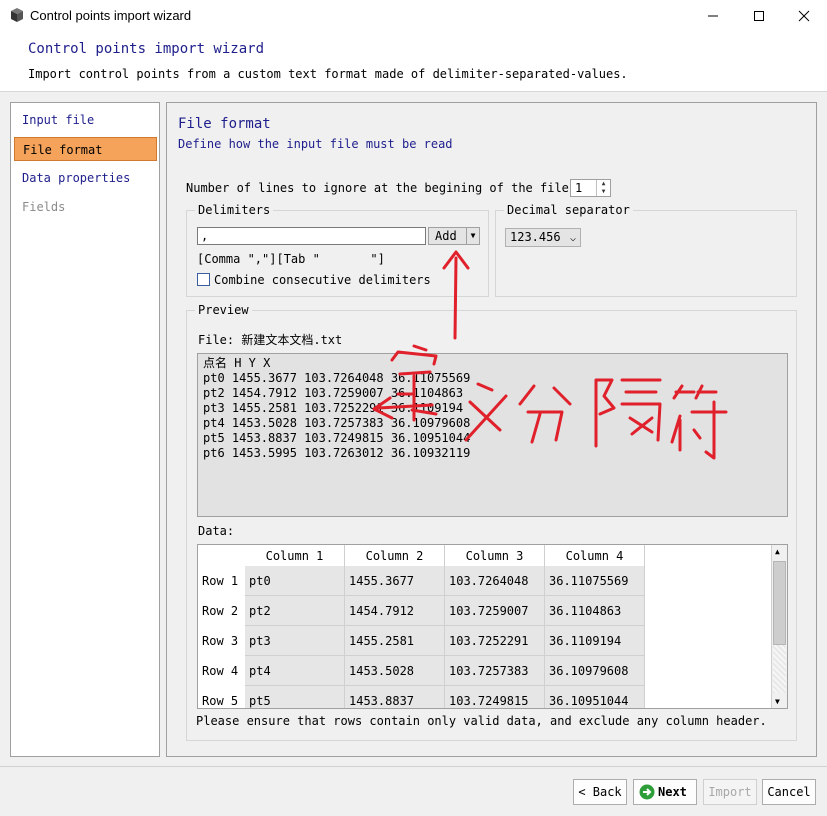  Describe the element at coordinates (85, 149) in the screenshot. I see `step-file-format: File format` at that location.